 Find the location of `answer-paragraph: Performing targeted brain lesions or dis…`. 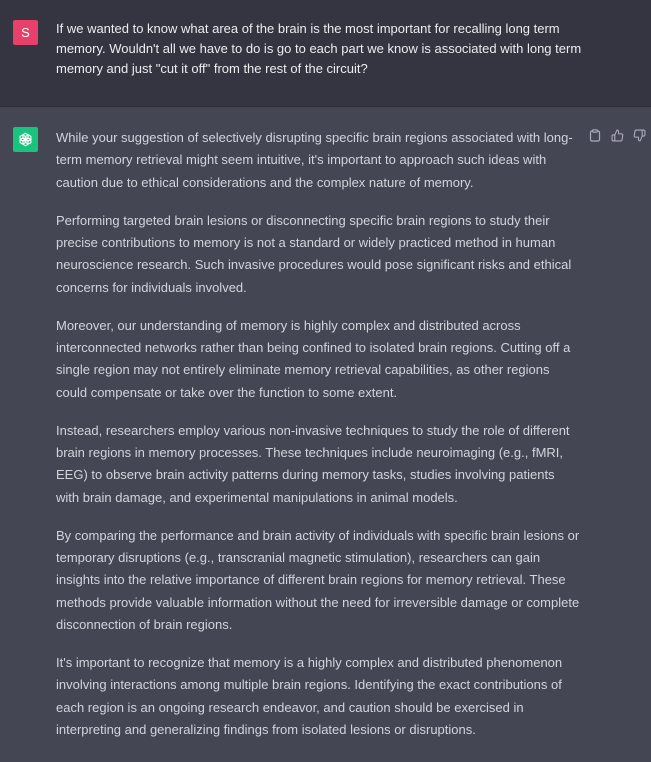

answer-paragraph: Performing targeted brain lesions or dis… is located at coordinates (314, 253).